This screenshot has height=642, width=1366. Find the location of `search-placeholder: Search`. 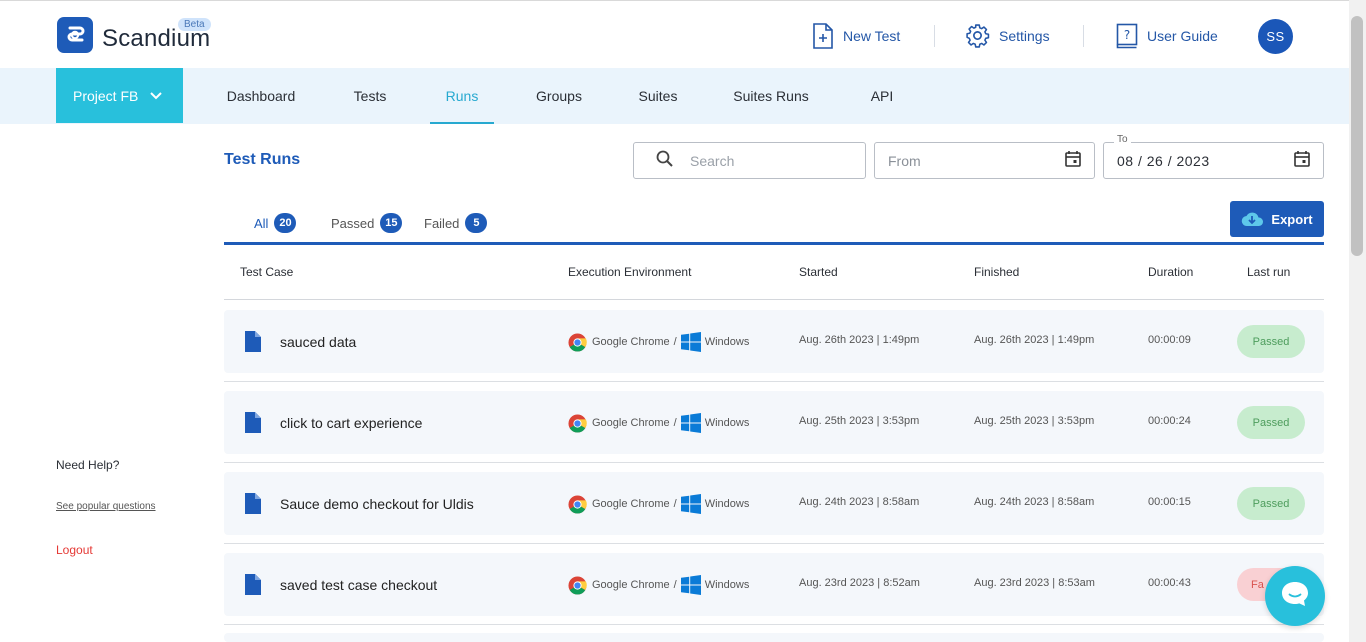

search-placeholder: Search is located at coordinates (712, 160).